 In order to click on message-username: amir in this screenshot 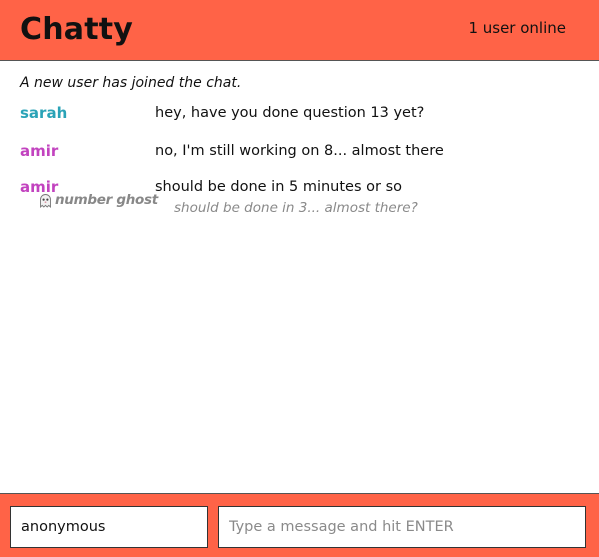, I will do `click(39, 151)`.